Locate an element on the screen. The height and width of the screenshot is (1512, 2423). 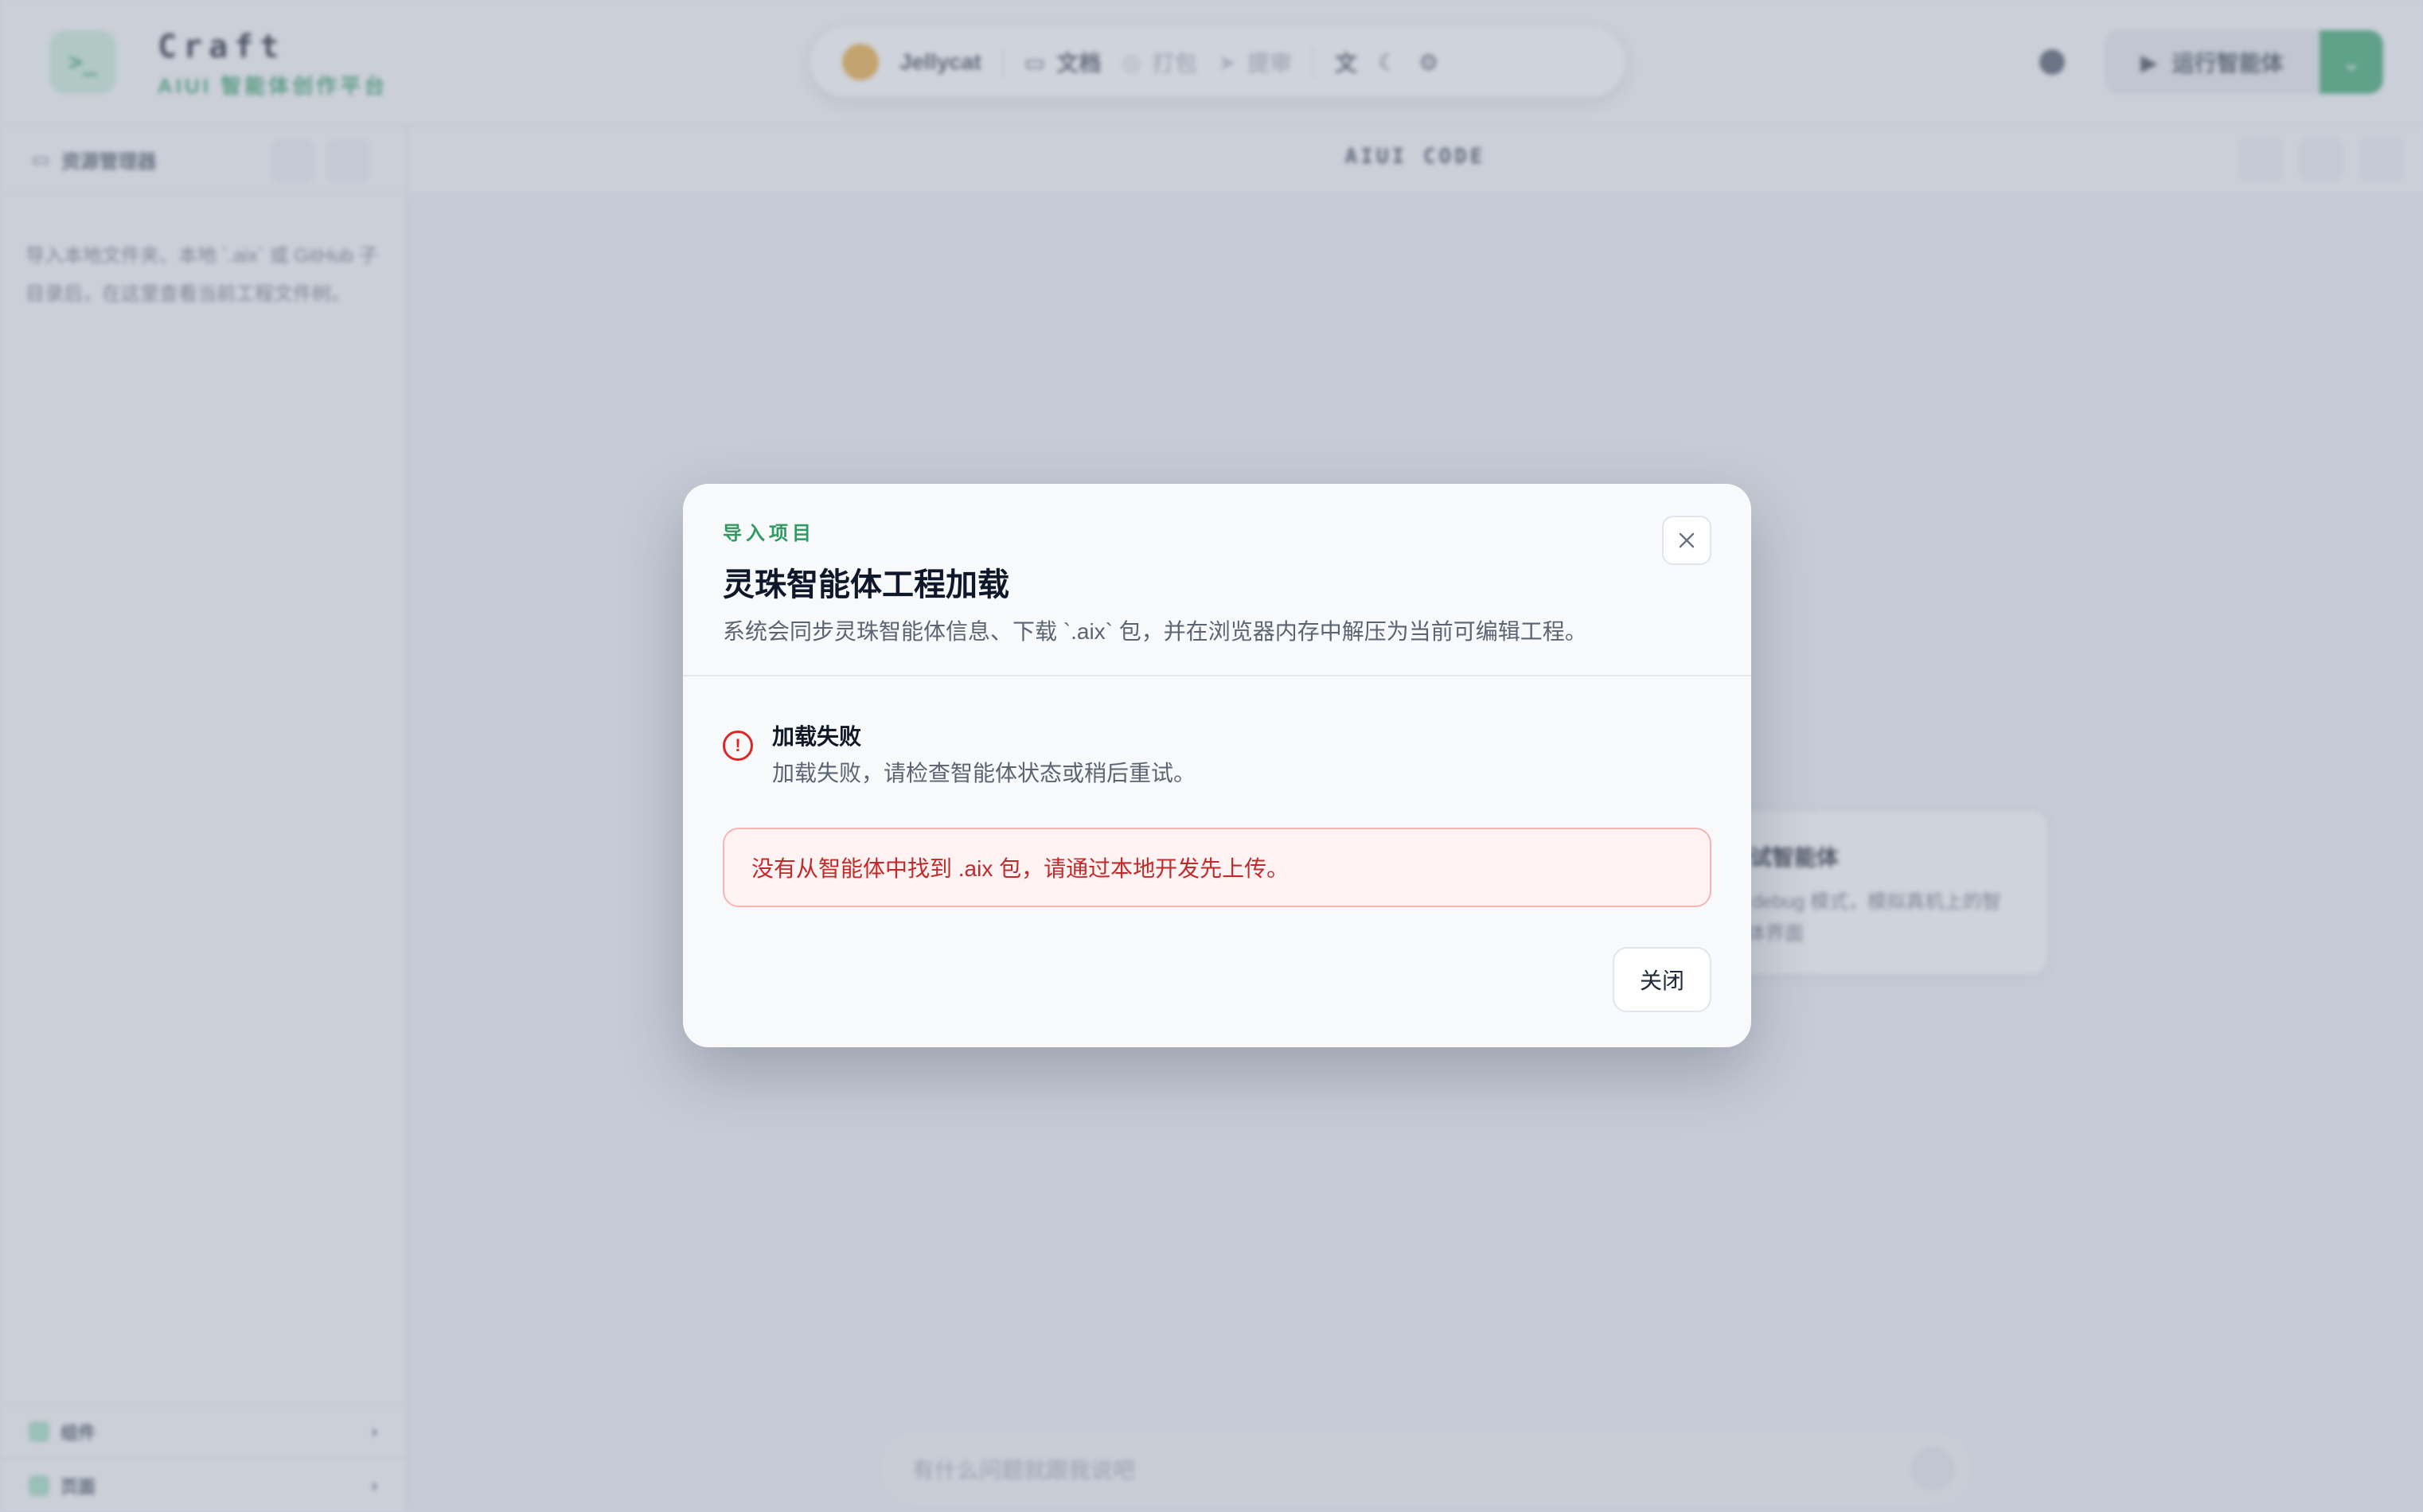
close-button: 关闭 is located at coordinates (1662, 979).